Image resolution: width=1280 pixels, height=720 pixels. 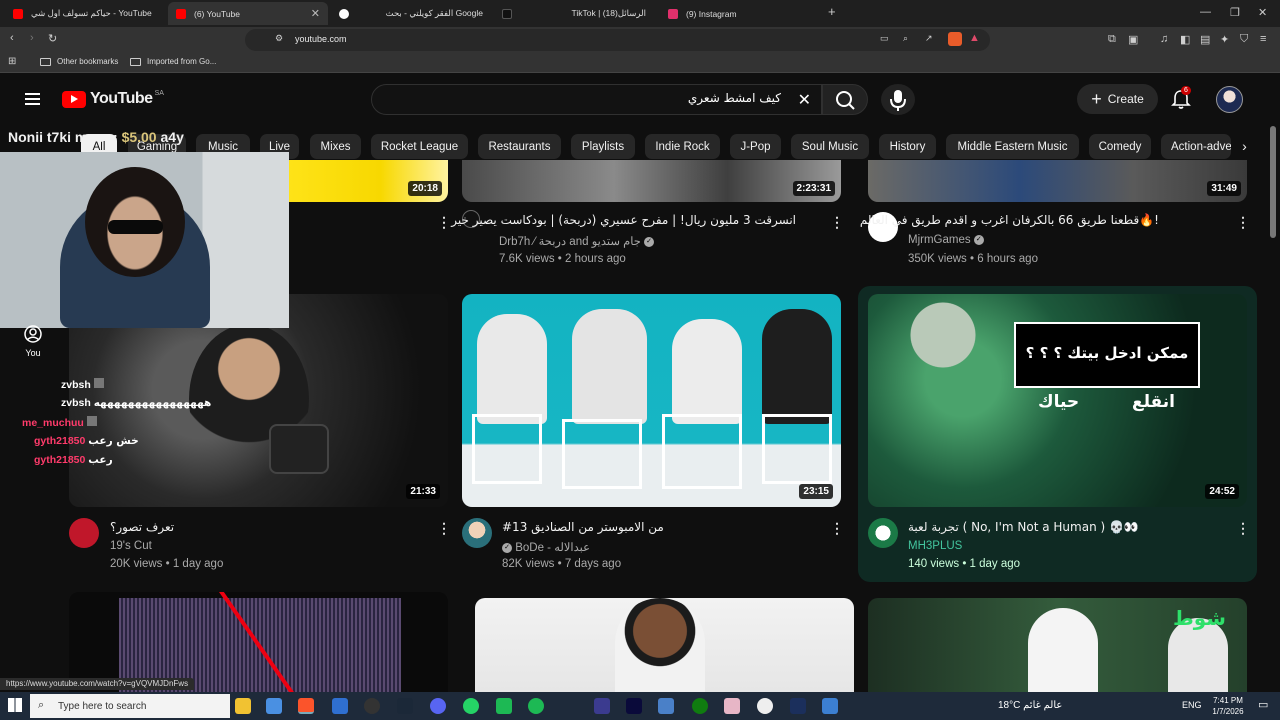 What do you see at coordinates (372, 706) in the screenshot?
I see `obs-icon` at bounding box center [372, 706].